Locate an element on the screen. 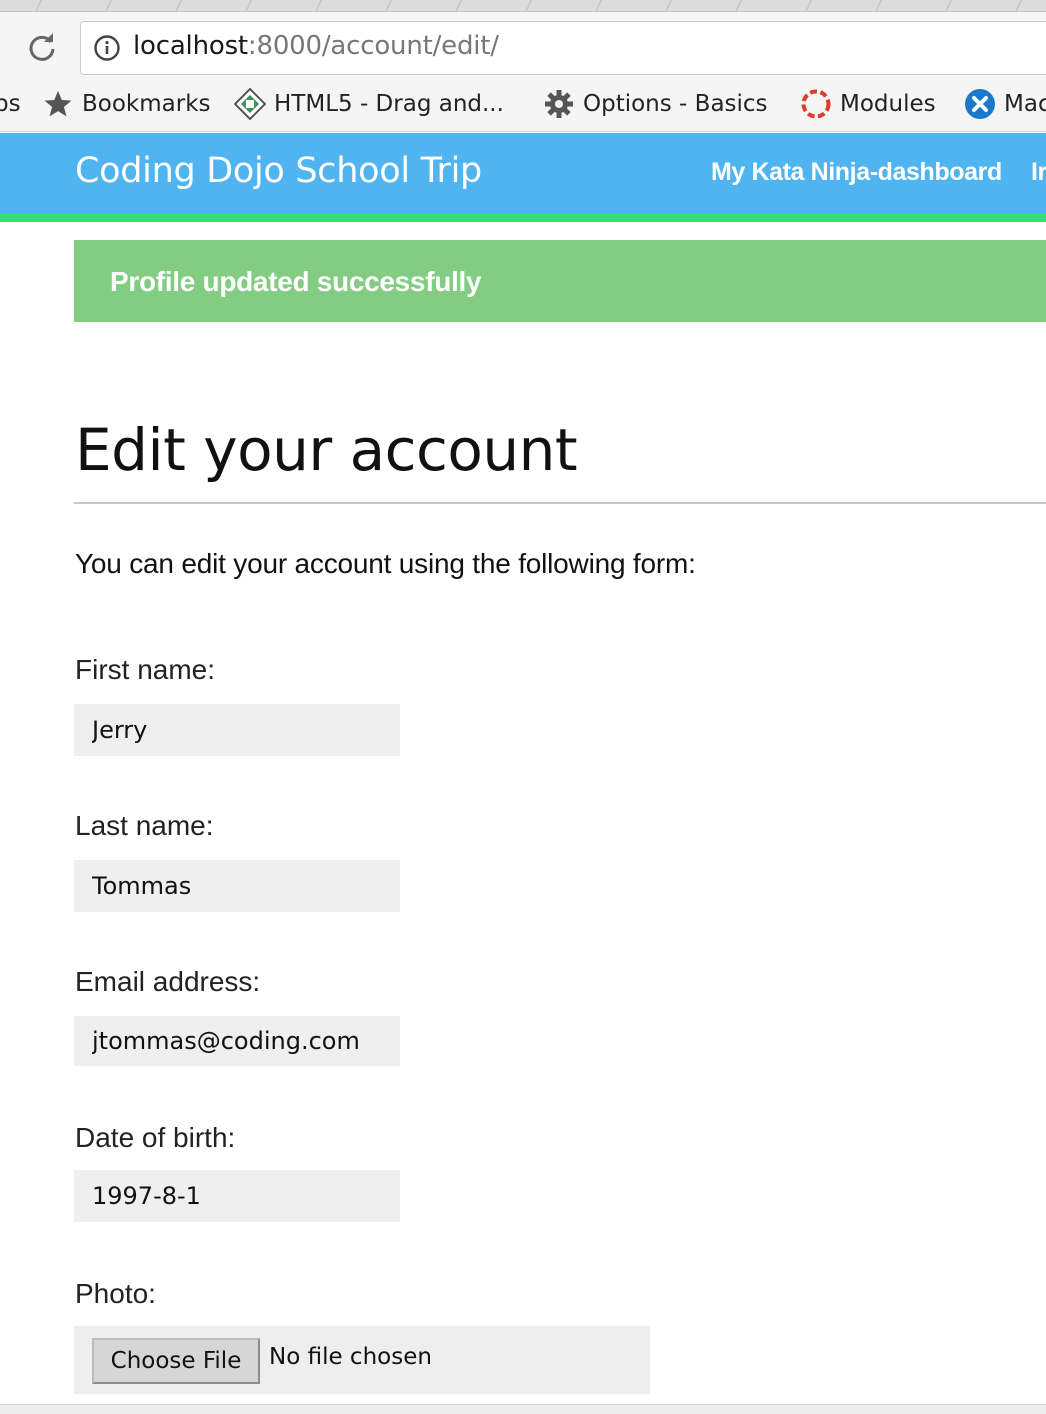  url-path: :8000/account/edit/ is located at coordinates (373, 46).